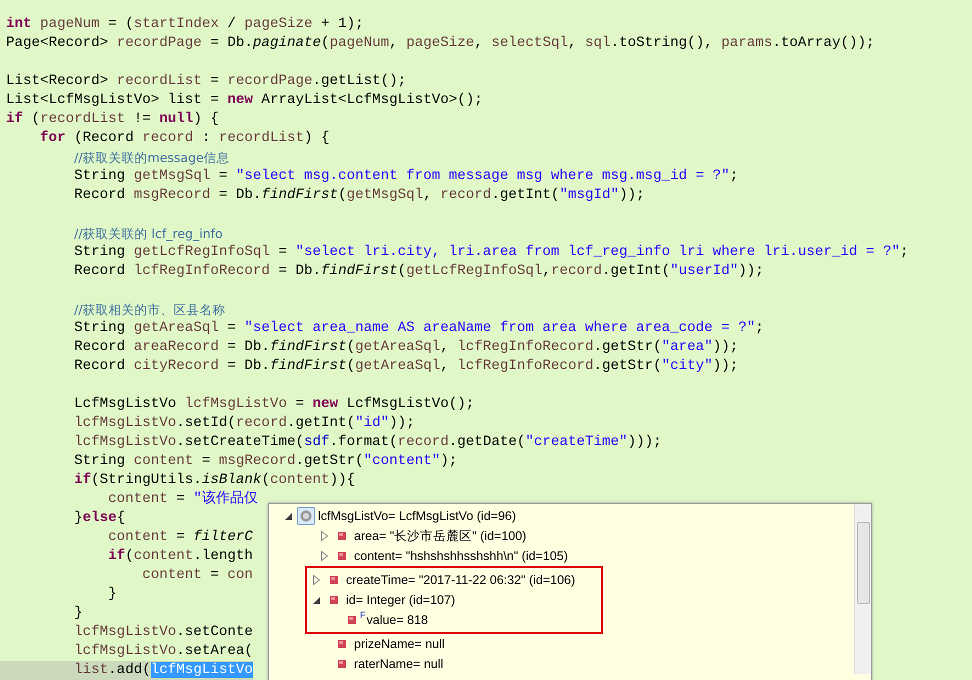 The width and height of the screenshot is (972, 680). I want to click on code-line: content = "该作品仅, so click(182, 499).